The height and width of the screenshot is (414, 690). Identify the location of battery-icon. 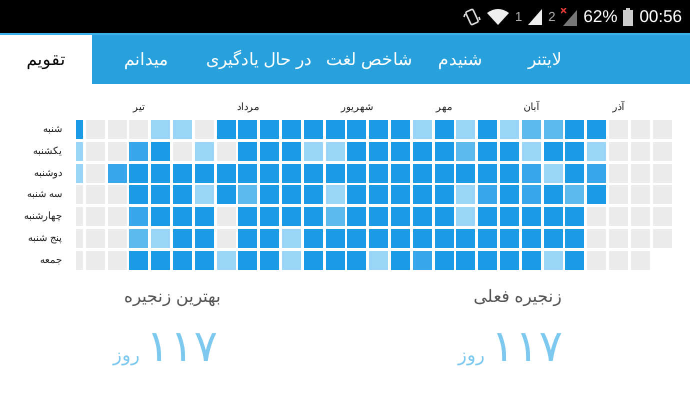
(628, 17).